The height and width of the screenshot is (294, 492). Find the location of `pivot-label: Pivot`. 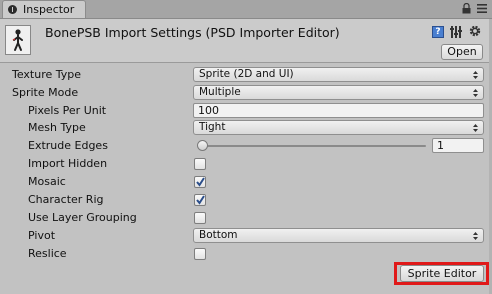

pivot-label: Pivot is located at coordinates (42, 235).